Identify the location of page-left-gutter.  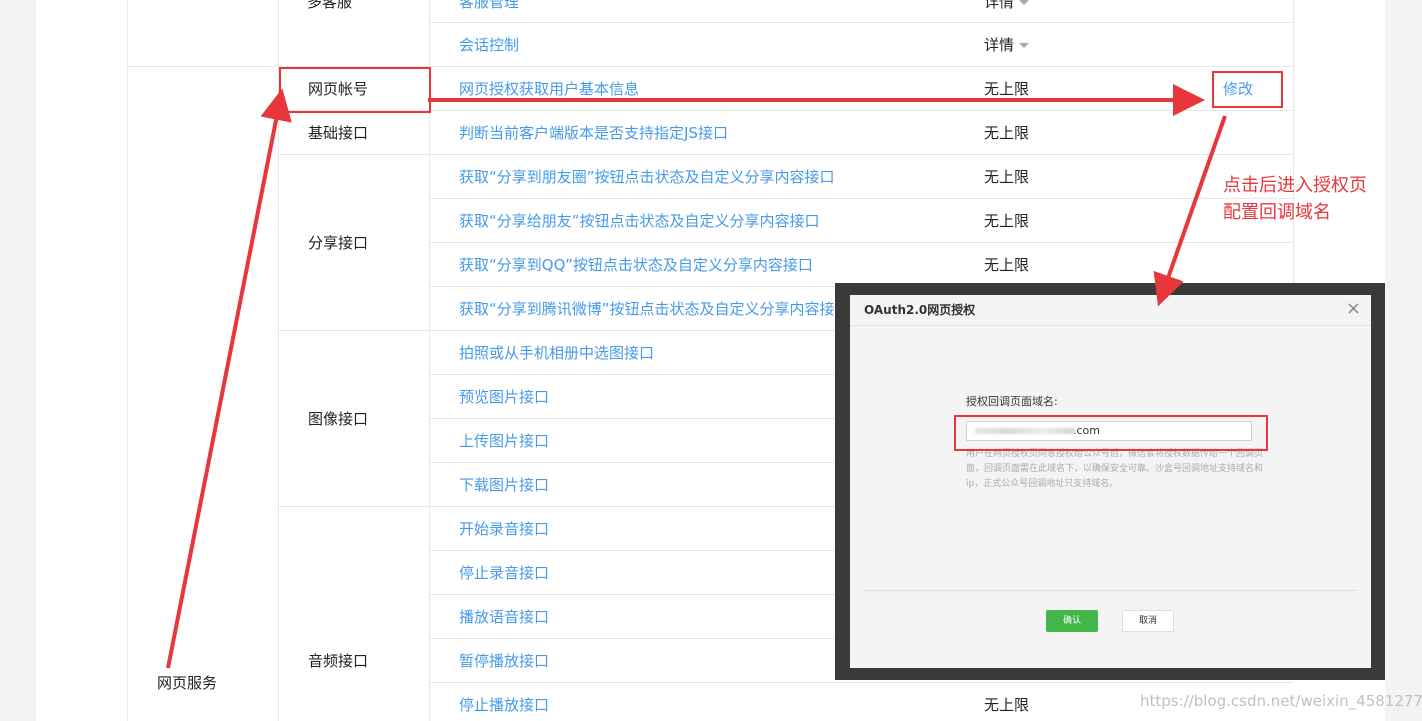
(18, 360).